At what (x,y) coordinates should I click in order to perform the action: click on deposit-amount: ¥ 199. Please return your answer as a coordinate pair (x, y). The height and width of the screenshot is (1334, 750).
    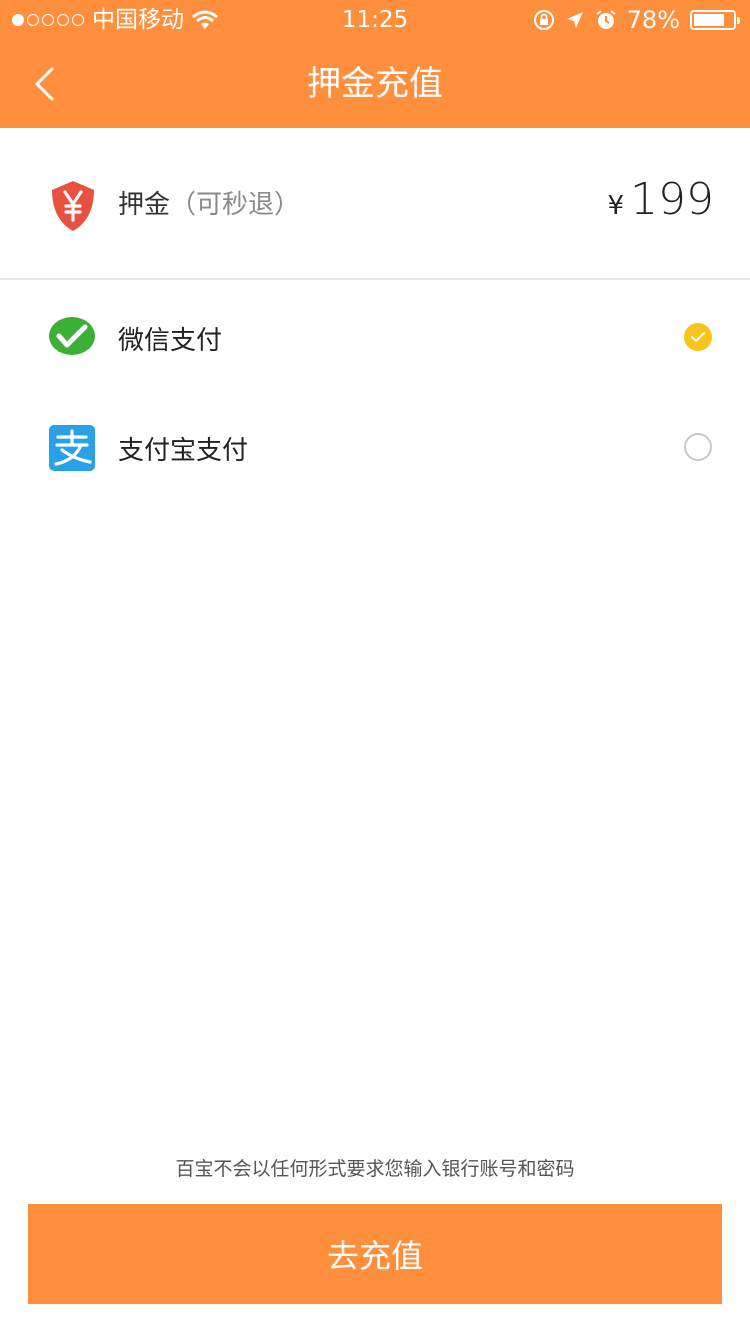
    Looking at the image, I should click on (660, 199).